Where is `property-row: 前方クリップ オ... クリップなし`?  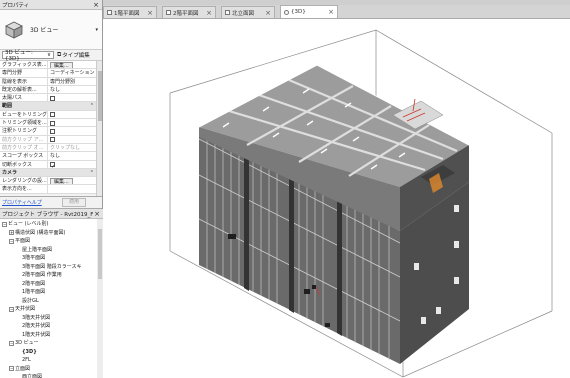 property-row: 前方クリップ オ... クリップなし is located at coordinates (51, 148).